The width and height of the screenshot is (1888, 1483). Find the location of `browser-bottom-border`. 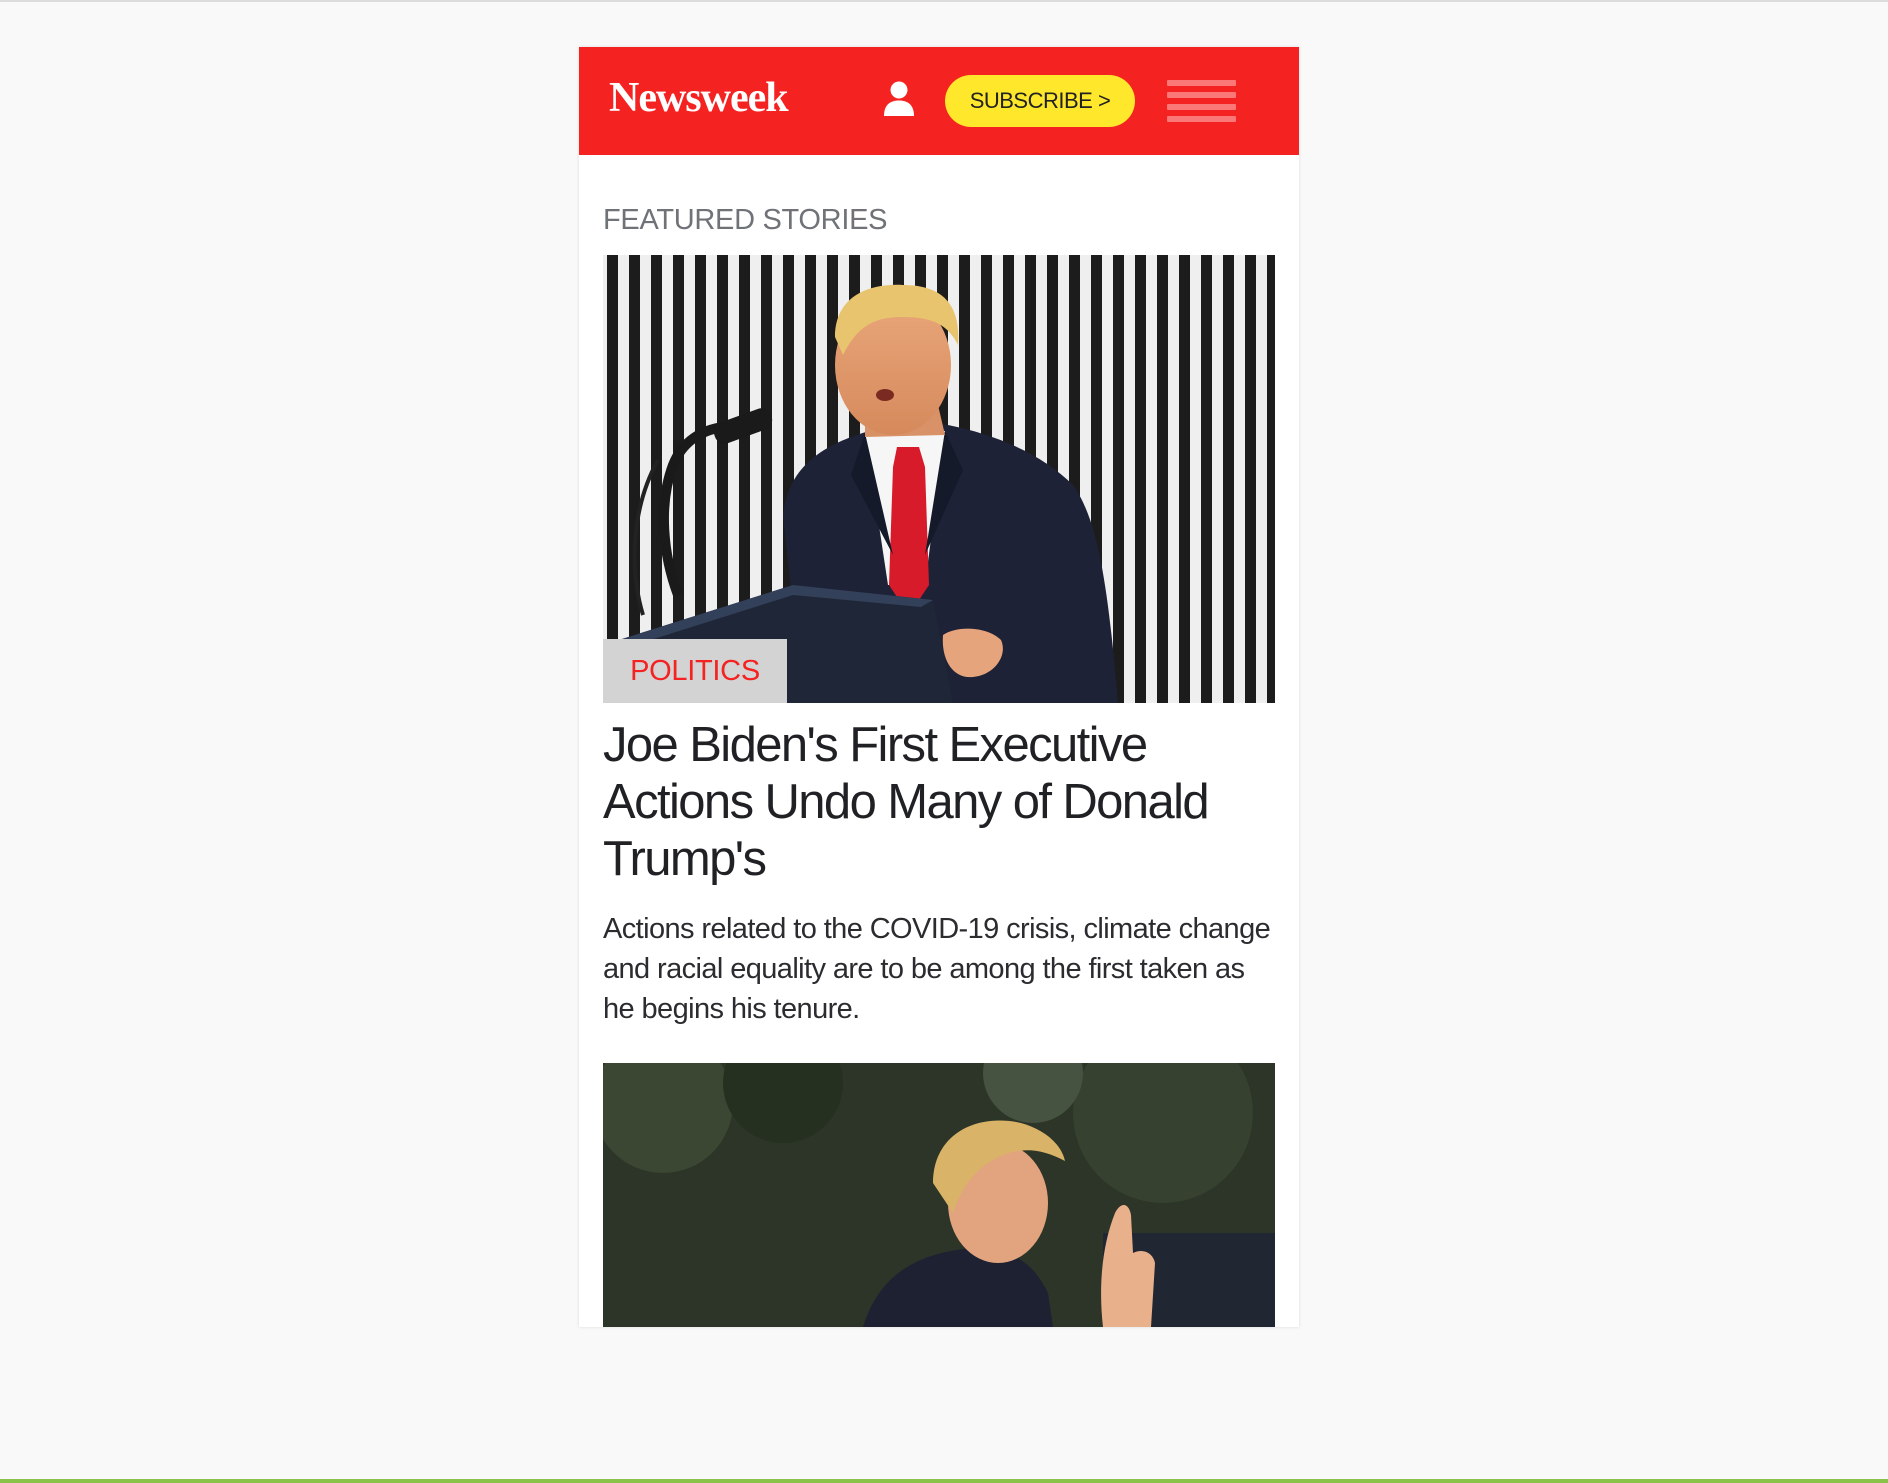

browser-bottom-border is located at coordinates (944, 1481).